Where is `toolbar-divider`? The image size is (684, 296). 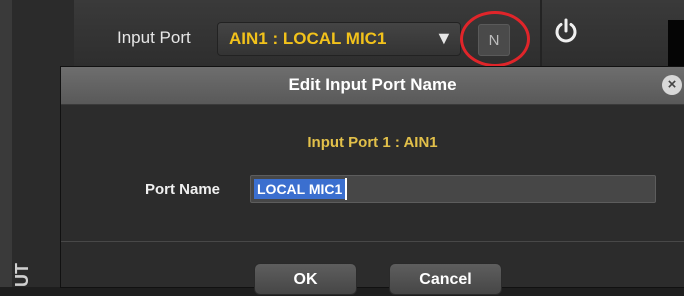 toolbar-divider is located at coordinates (541, 33).